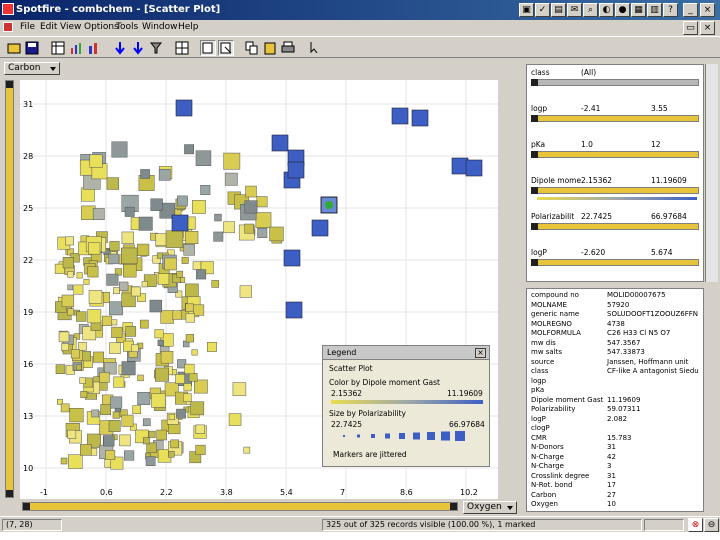 The height and width of the screenshot is (540, 720). Describe the element at coordinates (707, 28) in the screenshot. I see `close-child-button: ×` at that location.